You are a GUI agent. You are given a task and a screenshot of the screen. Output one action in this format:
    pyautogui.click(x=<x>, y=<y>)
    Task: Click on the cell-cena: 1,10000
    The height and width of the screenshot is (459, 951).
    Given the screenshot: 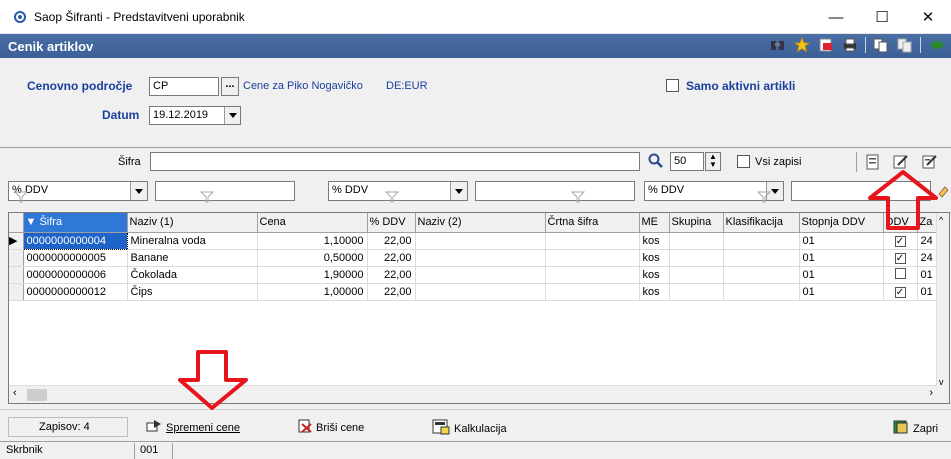 What is the action you would take?
    pyautogui.click(x=312, y=241)
    